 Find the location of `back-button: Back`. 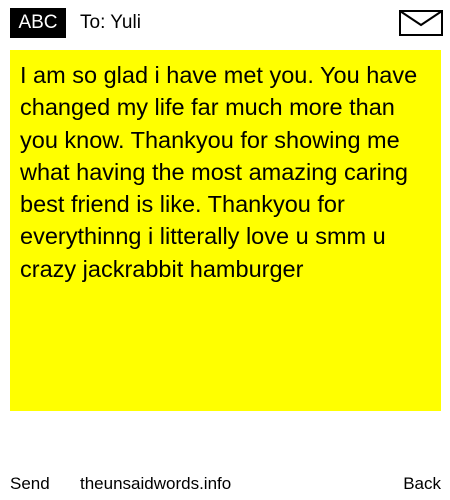

back-button: Back is located at coordinates (422, 484).